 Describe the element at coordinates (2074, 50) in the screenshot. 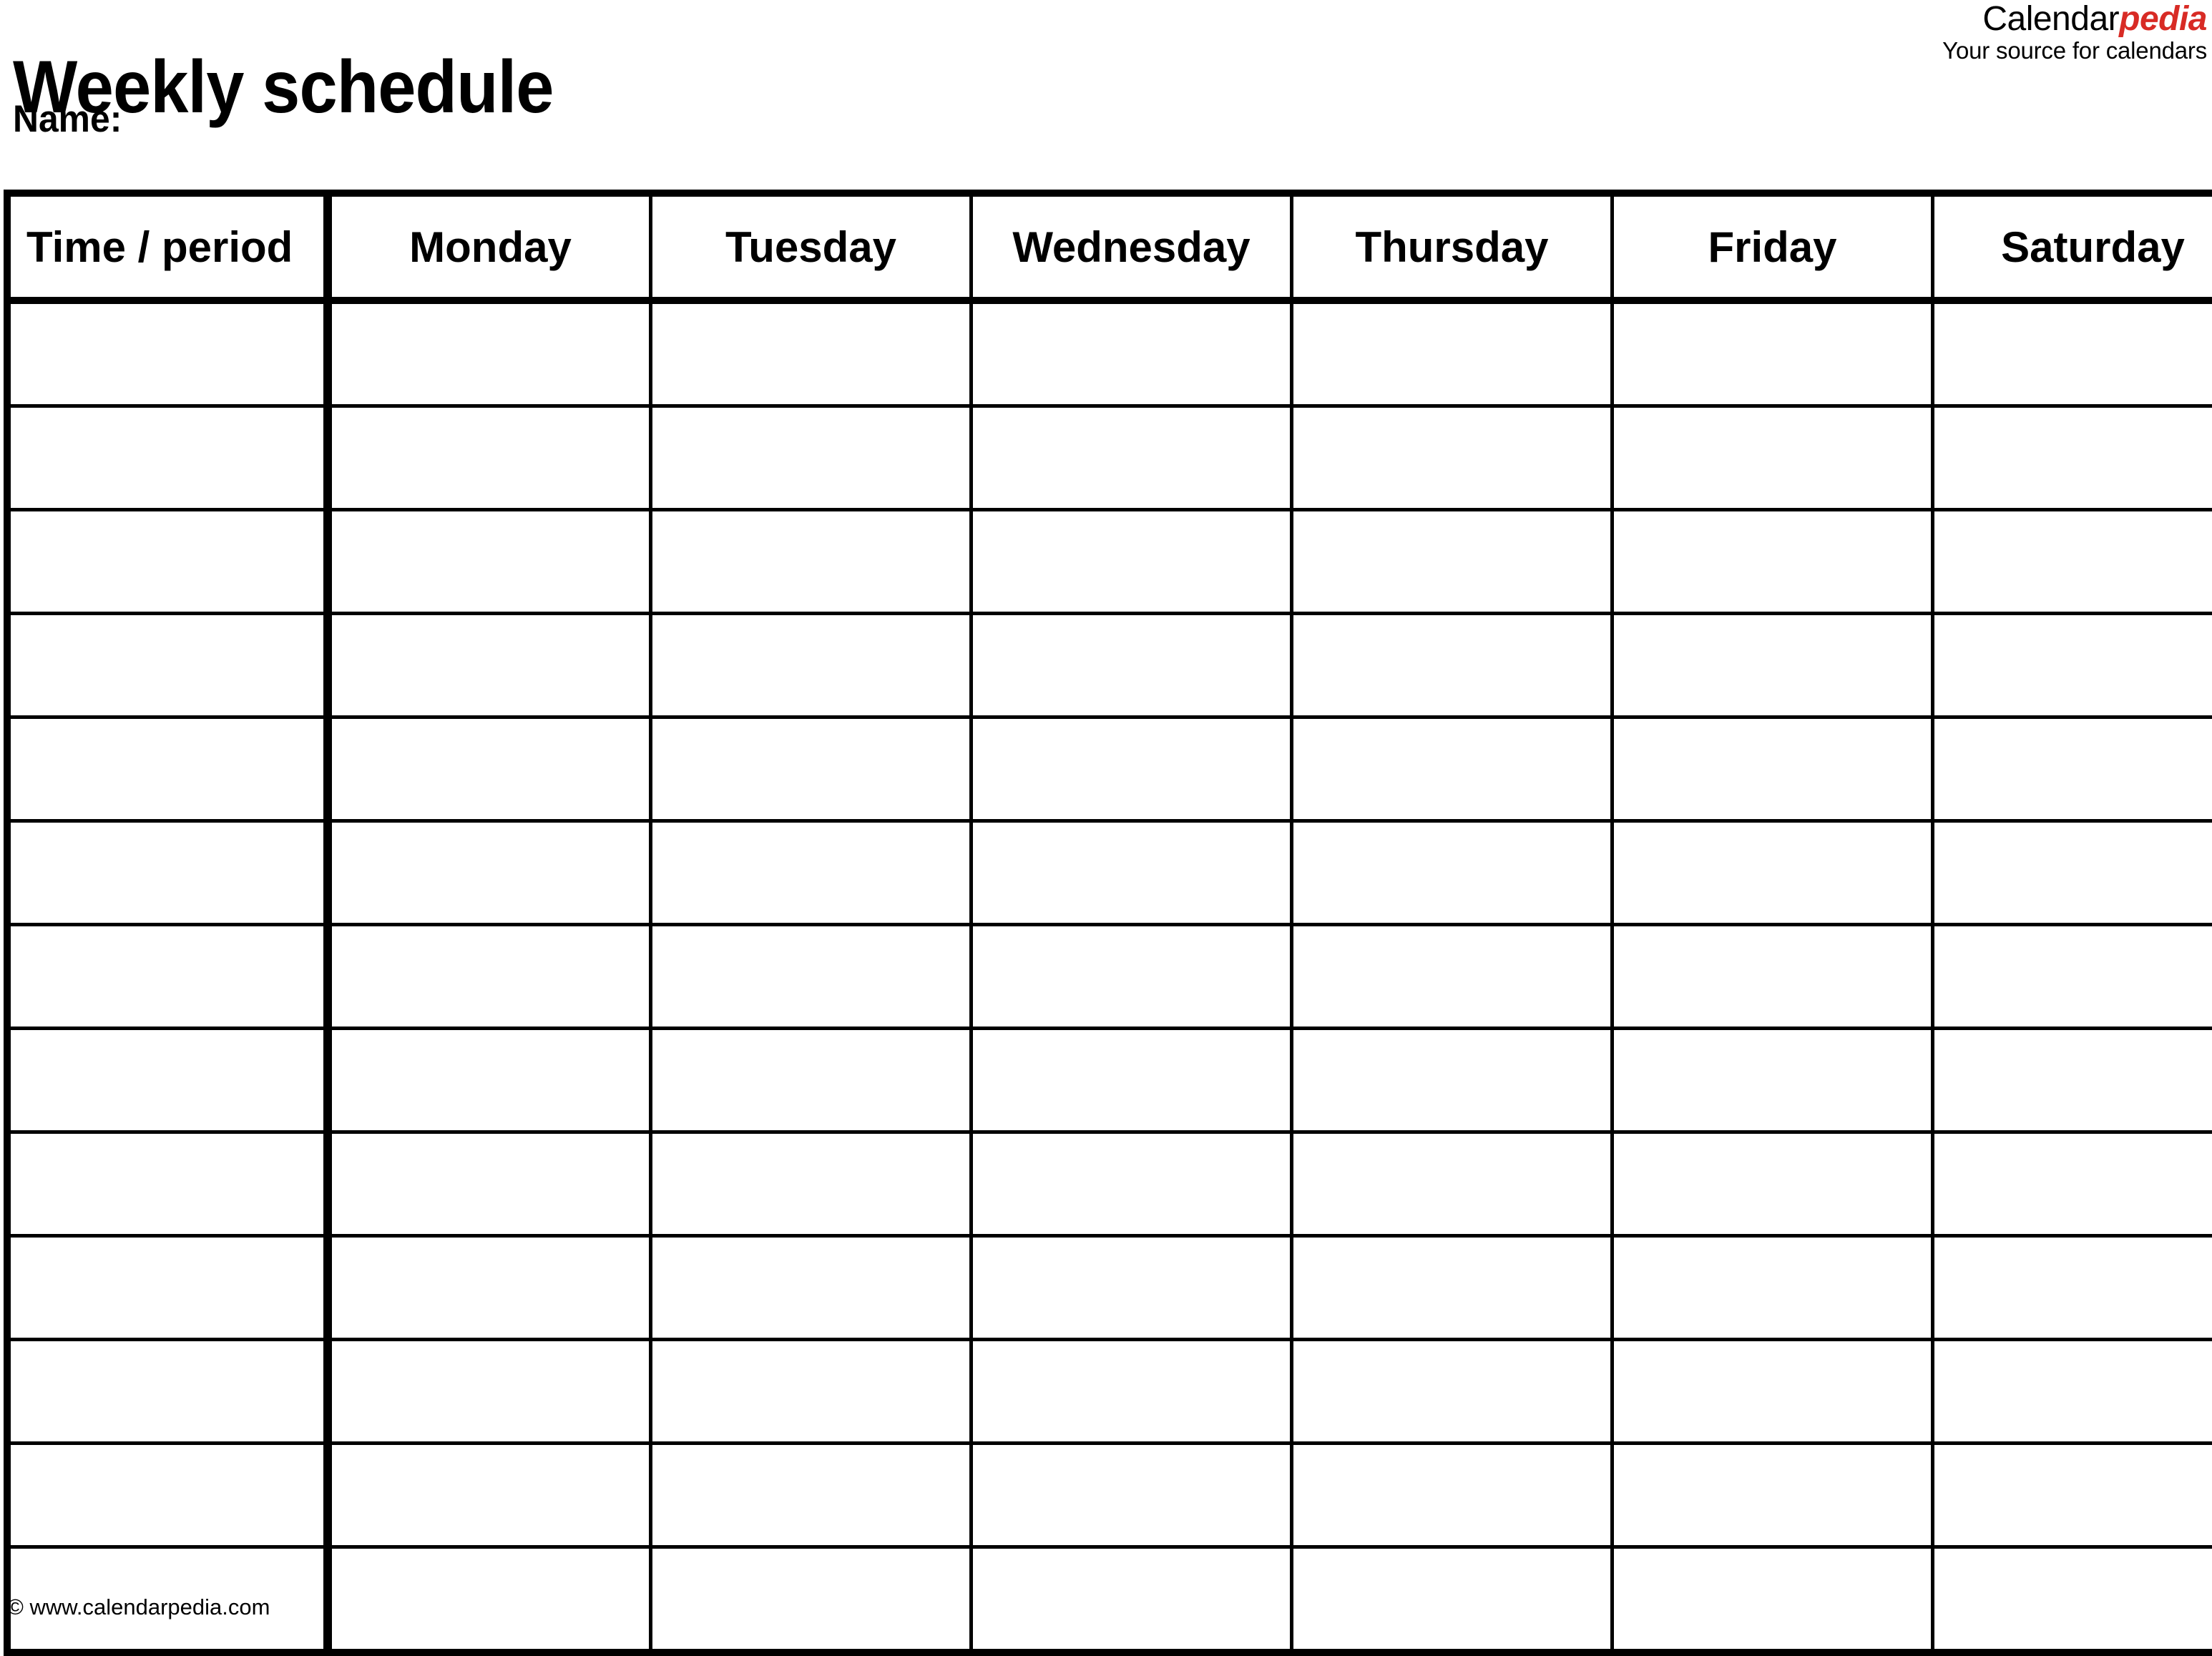

I see `brand-tagline: Your source for calendars` at that location.